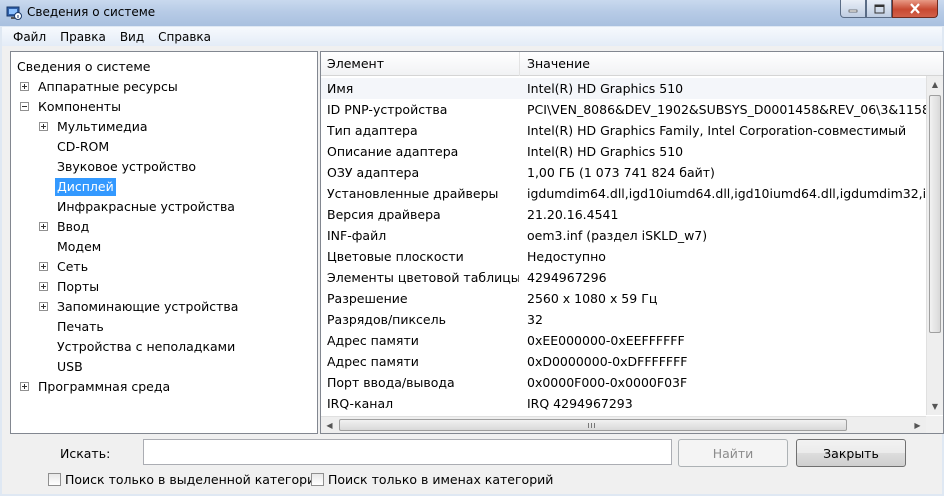 Image resolution: width=944 pixels, height=496 pixels. What do you see at coordinates (164, 307) in the screenshot?
I see `tree-item: Запоминающие устройства` at bounding box center [164, 307].